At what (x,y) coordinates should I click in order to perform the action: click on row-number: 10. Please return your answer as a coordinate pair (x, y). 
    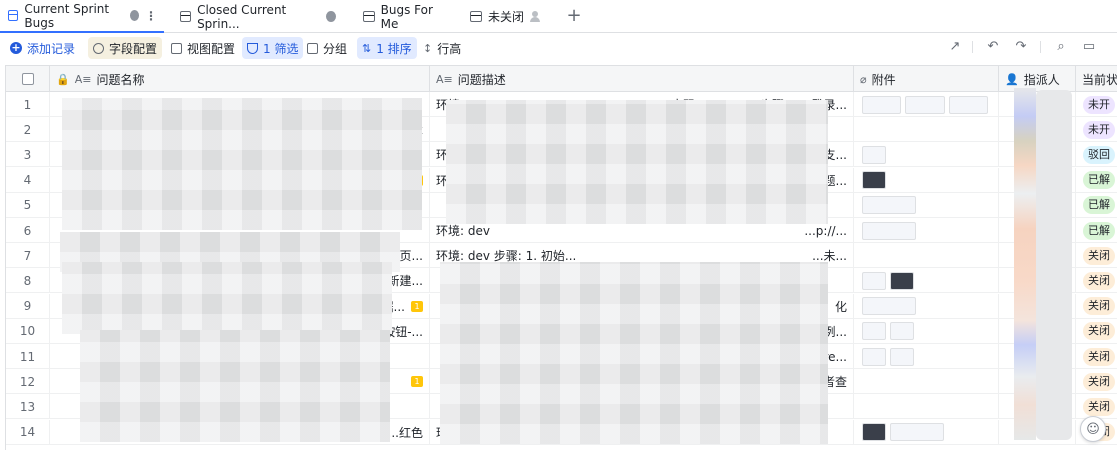
    Looking at the image, I should click on (28, 331).